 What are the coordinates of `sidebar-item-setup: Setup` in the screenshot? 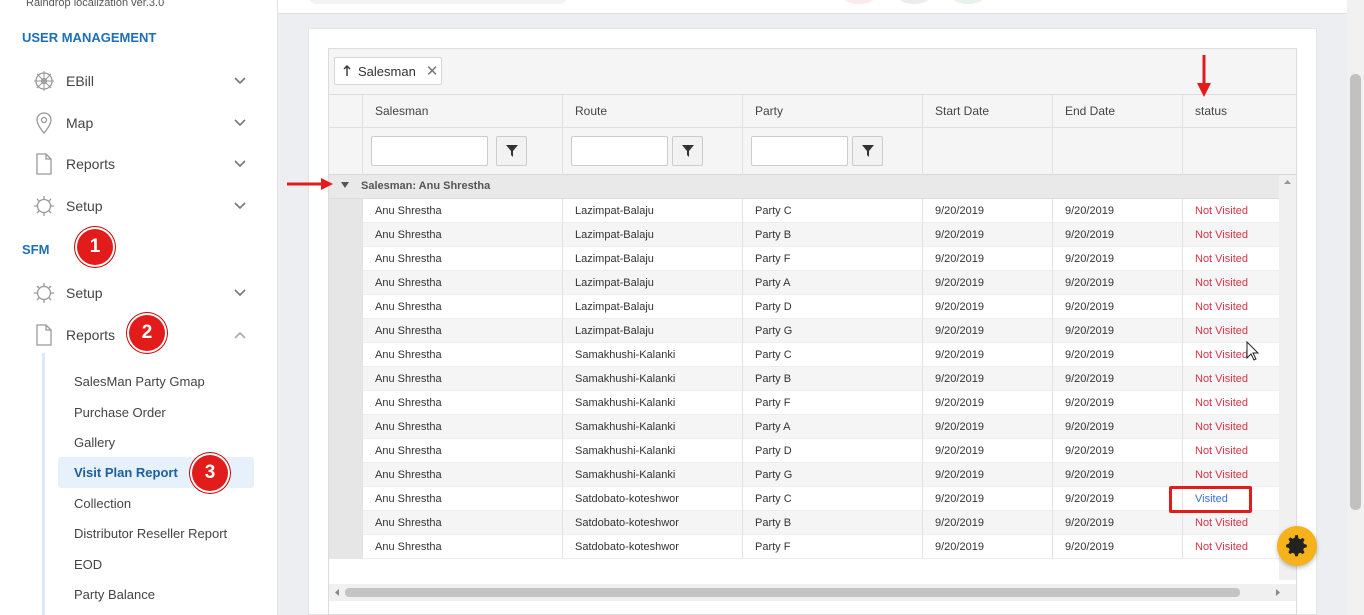 It's located at (139, 206).